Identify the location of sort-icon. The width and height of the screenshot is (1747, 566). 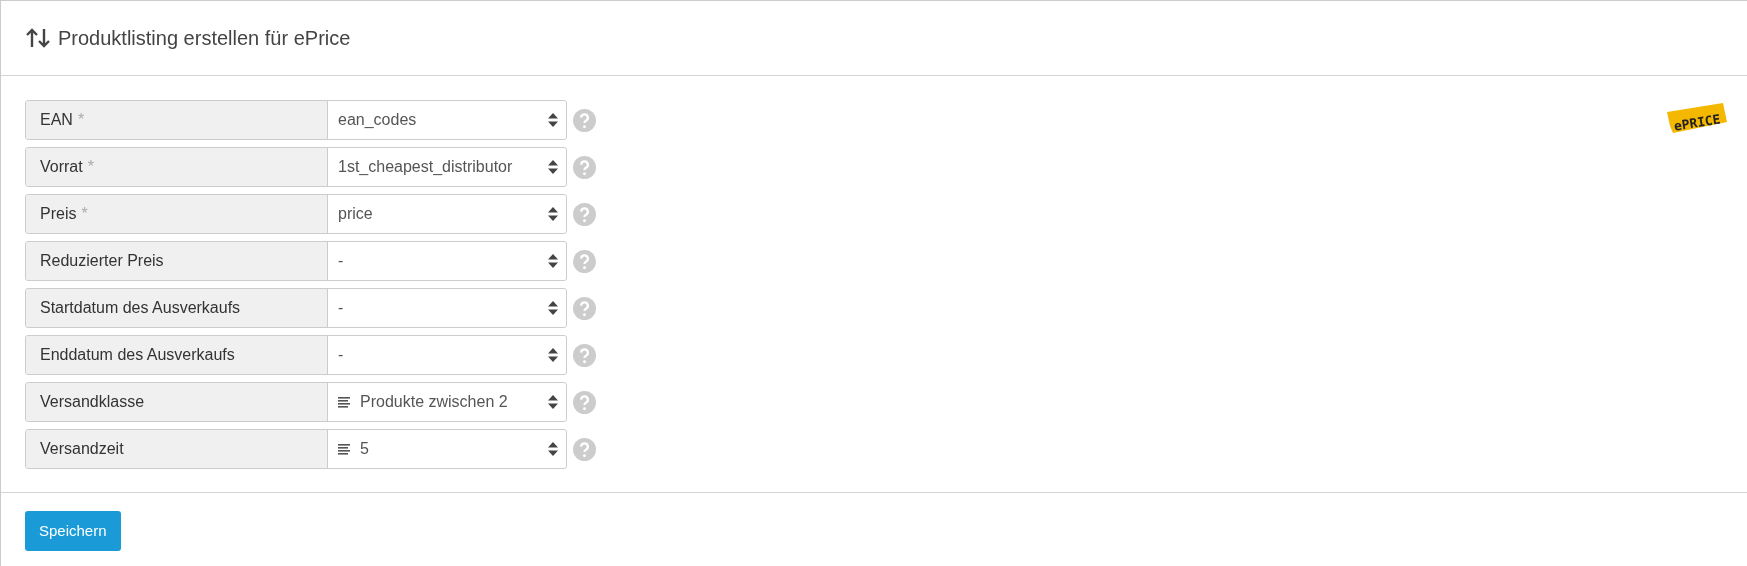
(38, 38).